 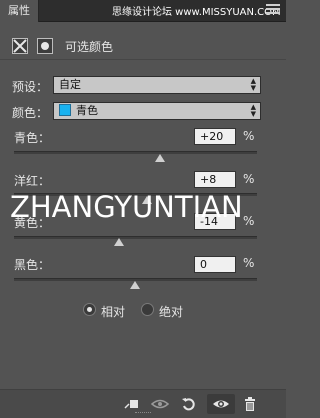 I want to click on colors-label: 颜色：, so click(x=30, y=113).